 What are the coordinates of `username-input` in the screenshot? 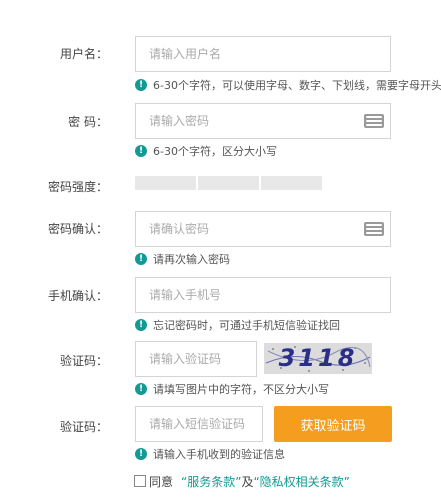 It's located at (263, 54).